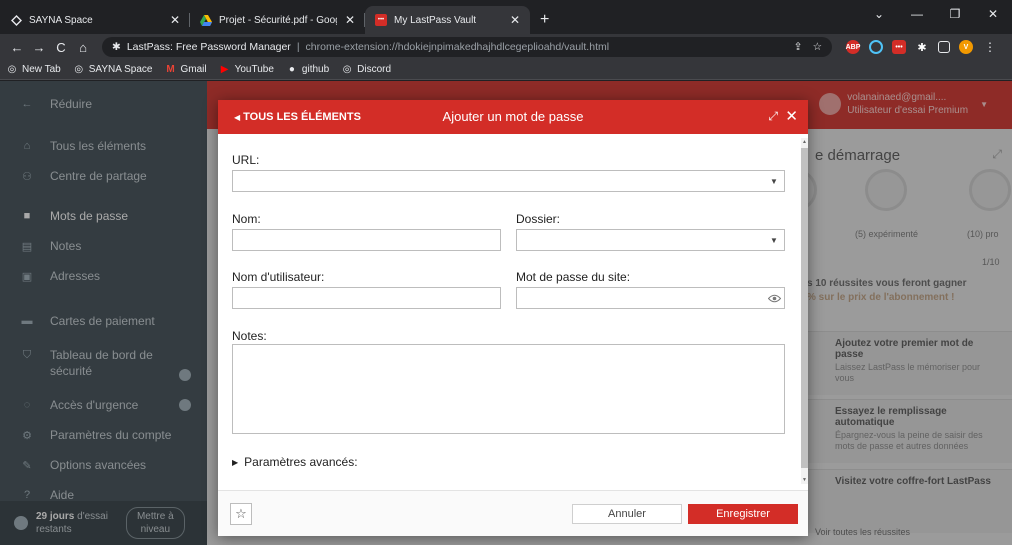 This screenshot has height=545, width=1012. I want to click on bookmark-discord: ◎ Discord, so click(366, 69).